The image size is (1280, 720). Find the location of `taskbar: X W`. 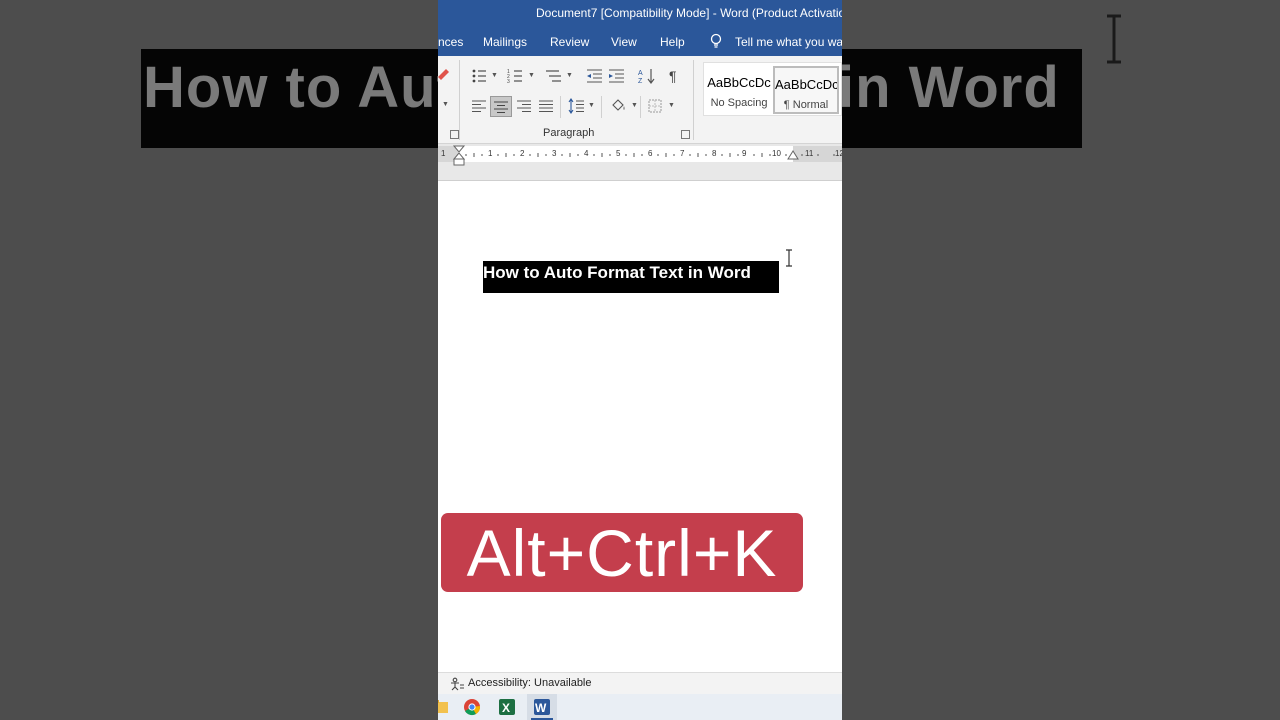

taskbar: X W is located at coordinates (640, 707).